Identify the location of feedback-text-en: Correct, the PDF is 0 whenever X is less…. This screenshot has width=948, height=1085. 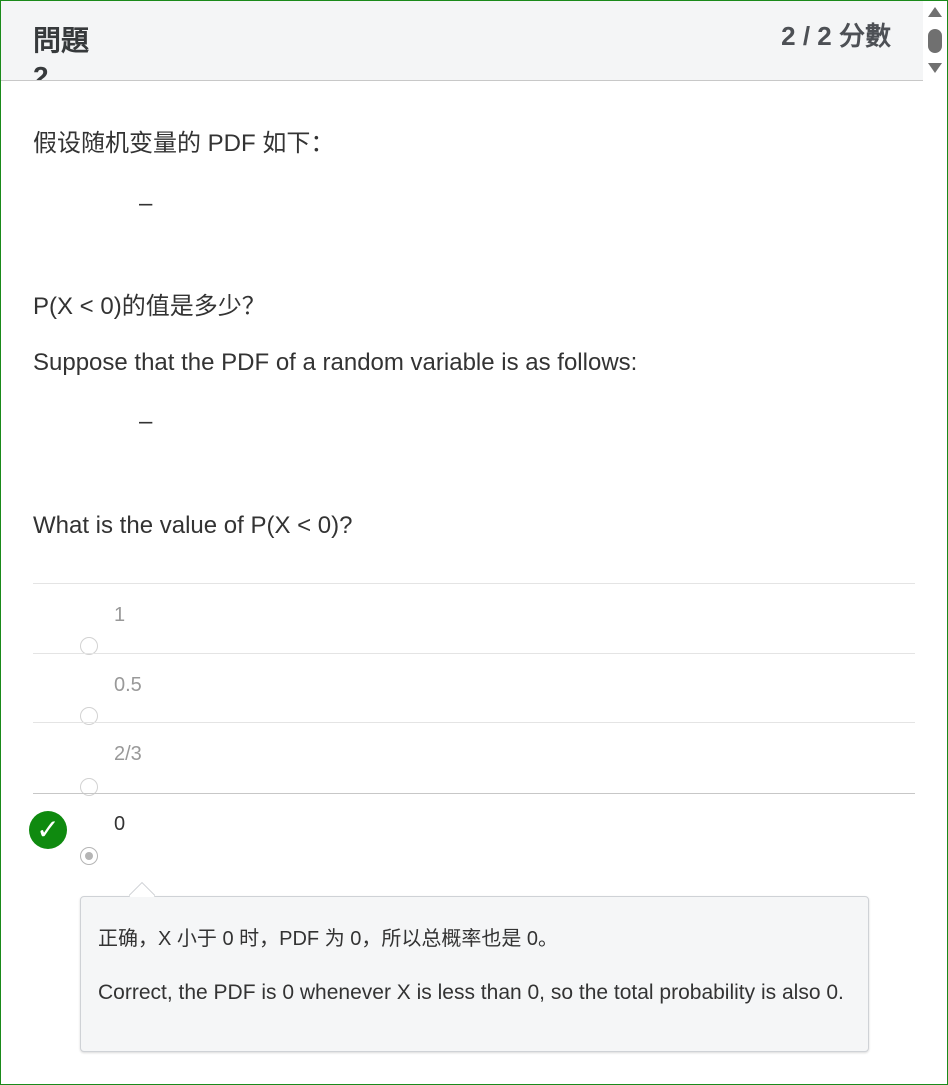
(471, 992).